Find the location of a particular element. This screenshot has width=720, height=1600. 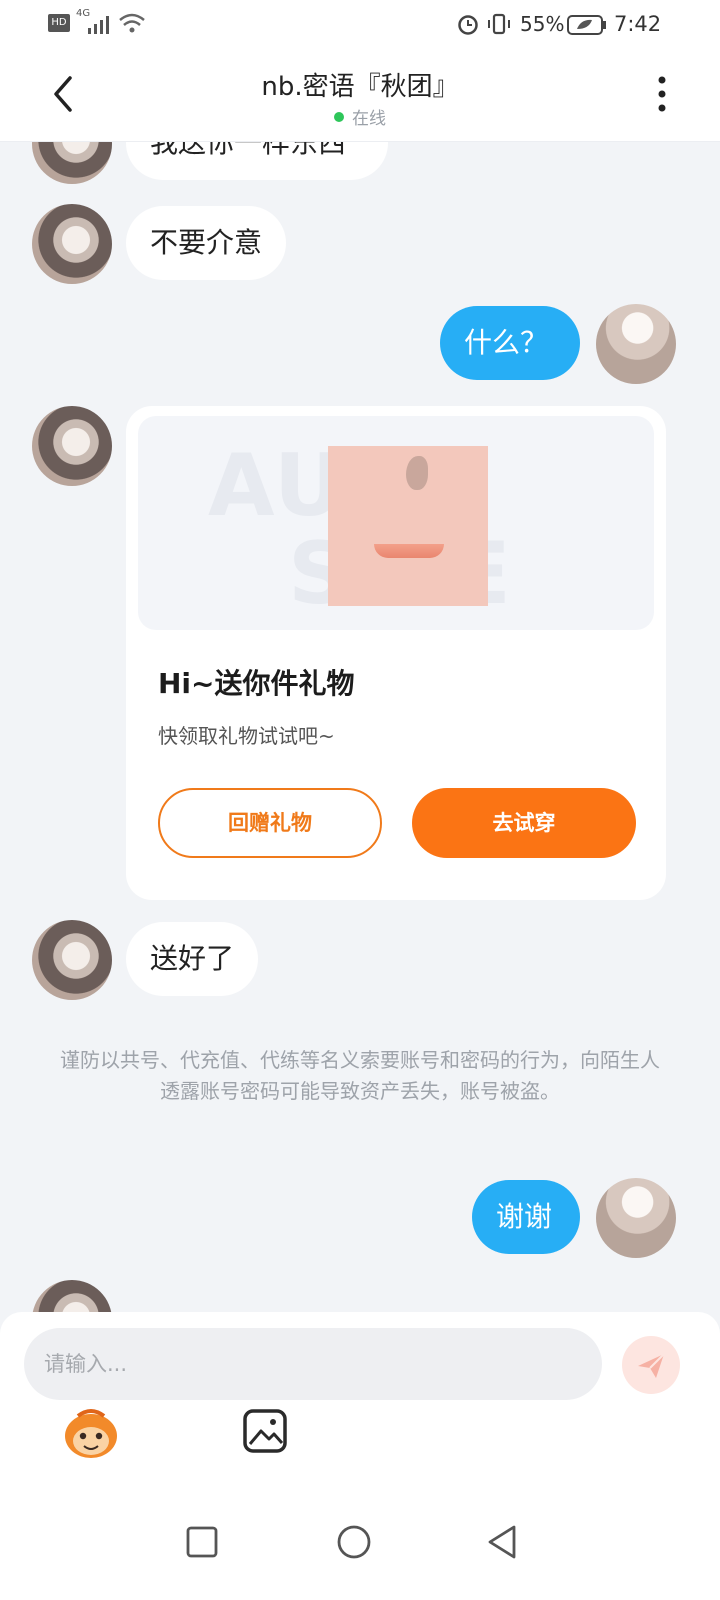

message-bubble-outgoing: 谢谢 is located at coordinates (526, 1217).